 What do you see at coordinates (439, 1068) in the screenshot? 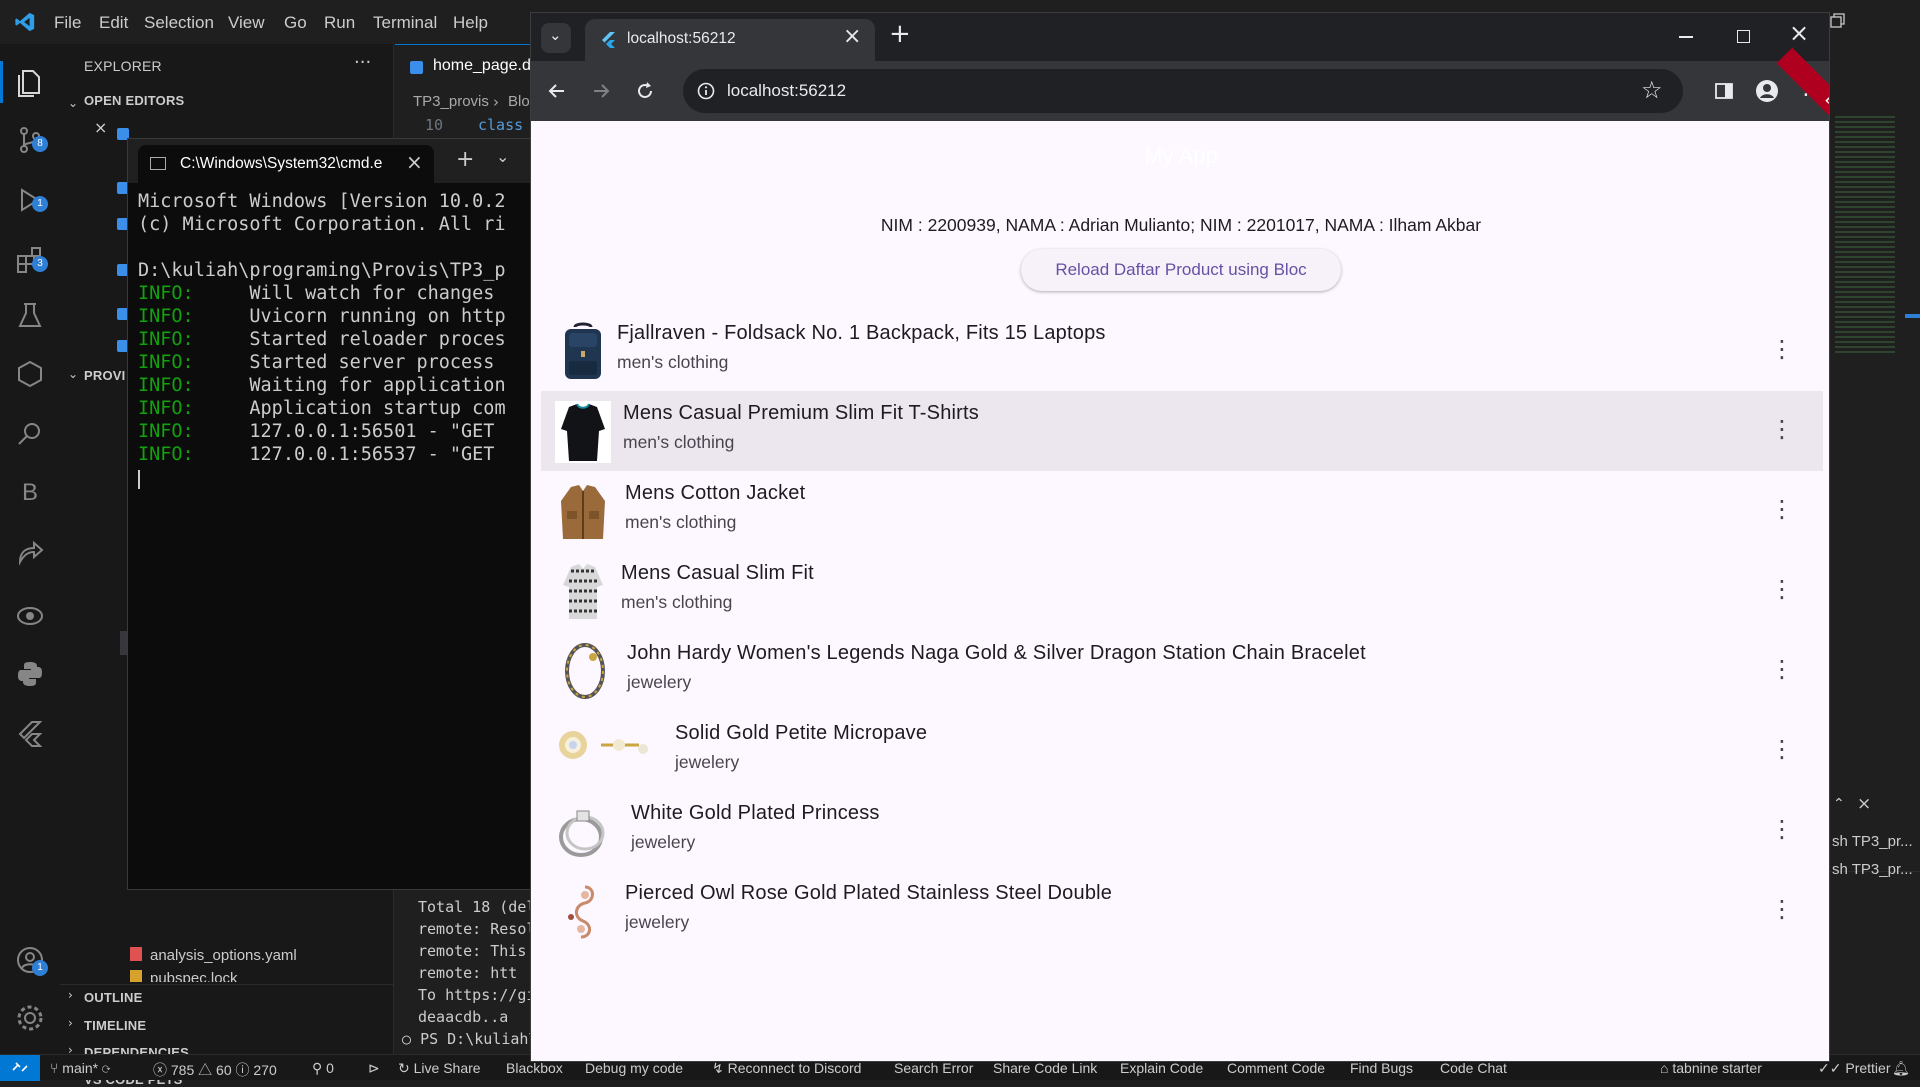
I see `live-share-status: ↻ Live Share` at bounding box center [439, 1068].